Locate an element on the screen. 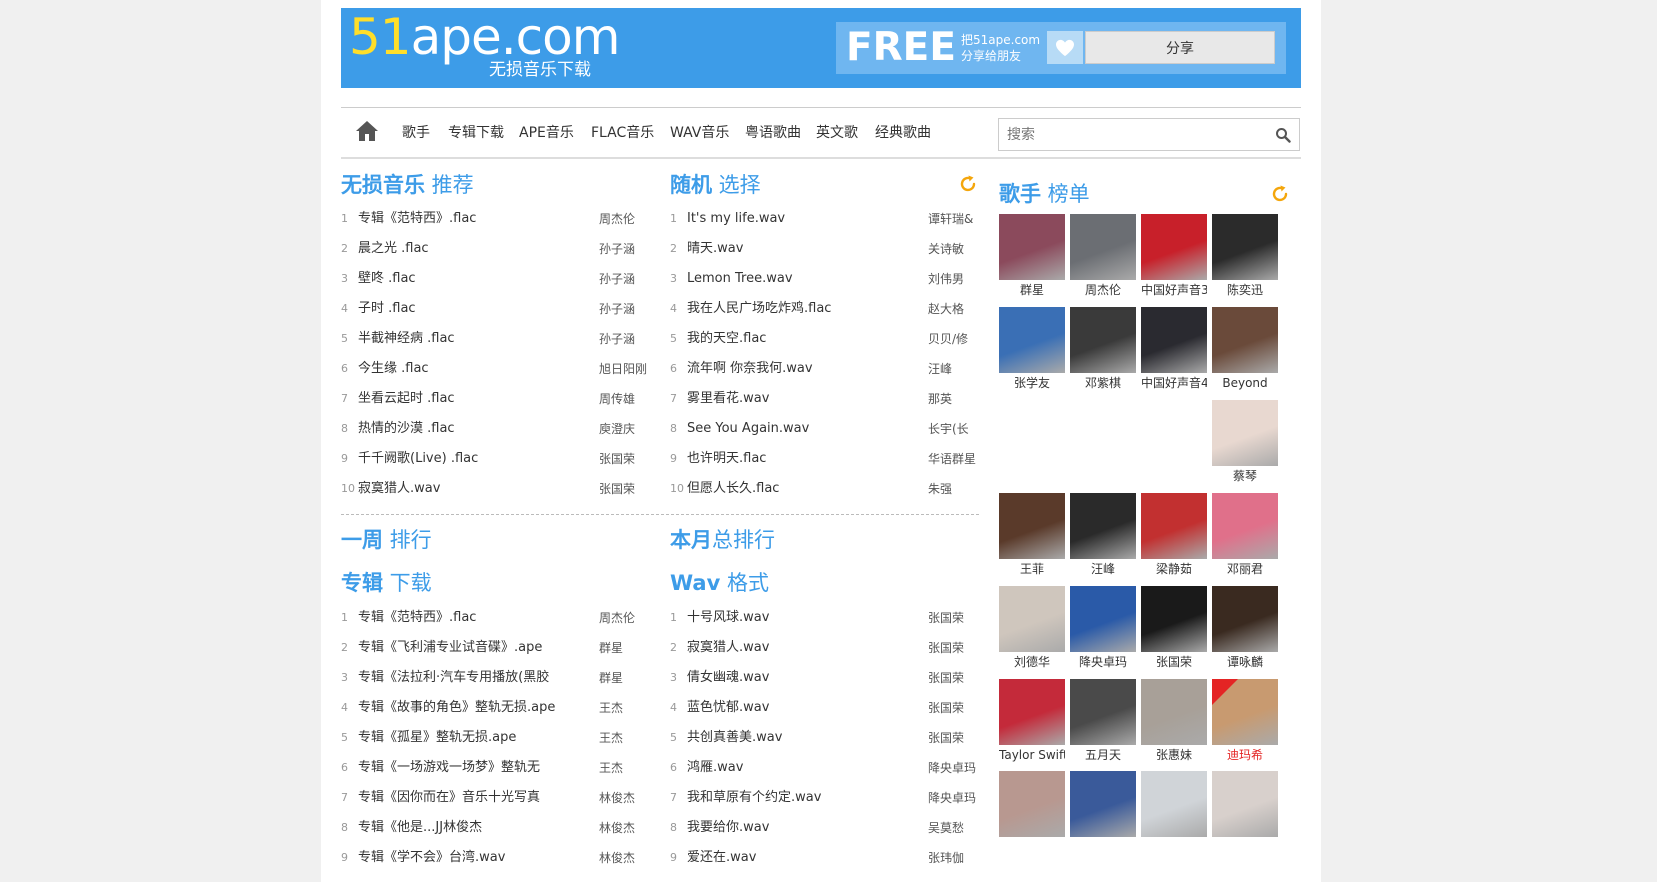 This screenshot has width=1657, height=882. search-icon is located at coordinates (1283, 135).